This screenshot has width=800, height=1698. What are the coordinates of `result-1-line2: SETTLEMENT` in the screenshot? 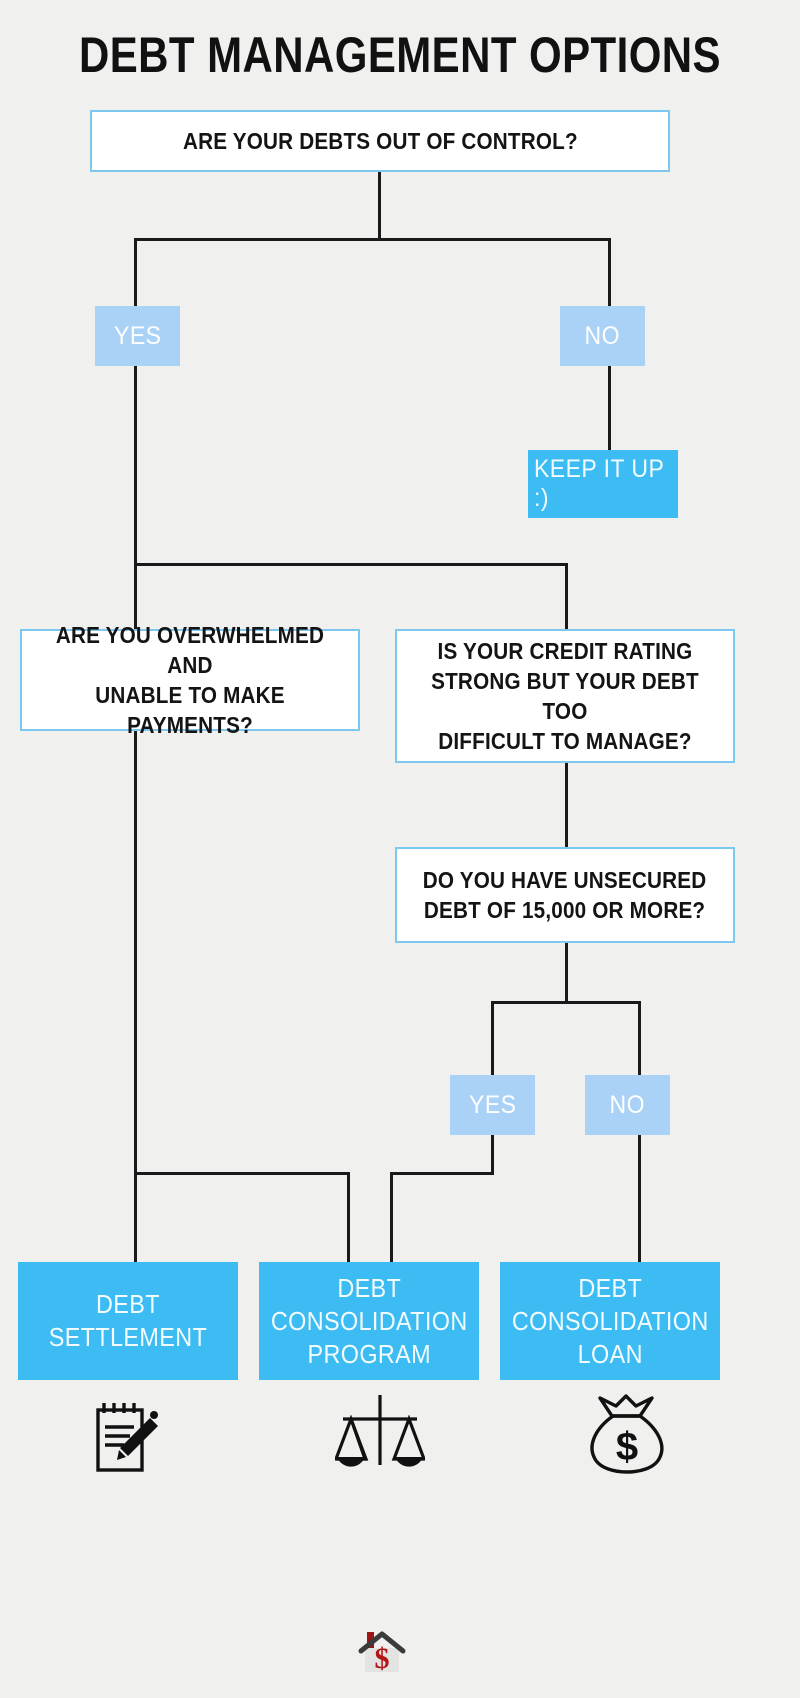 It's located at (128, 1337).